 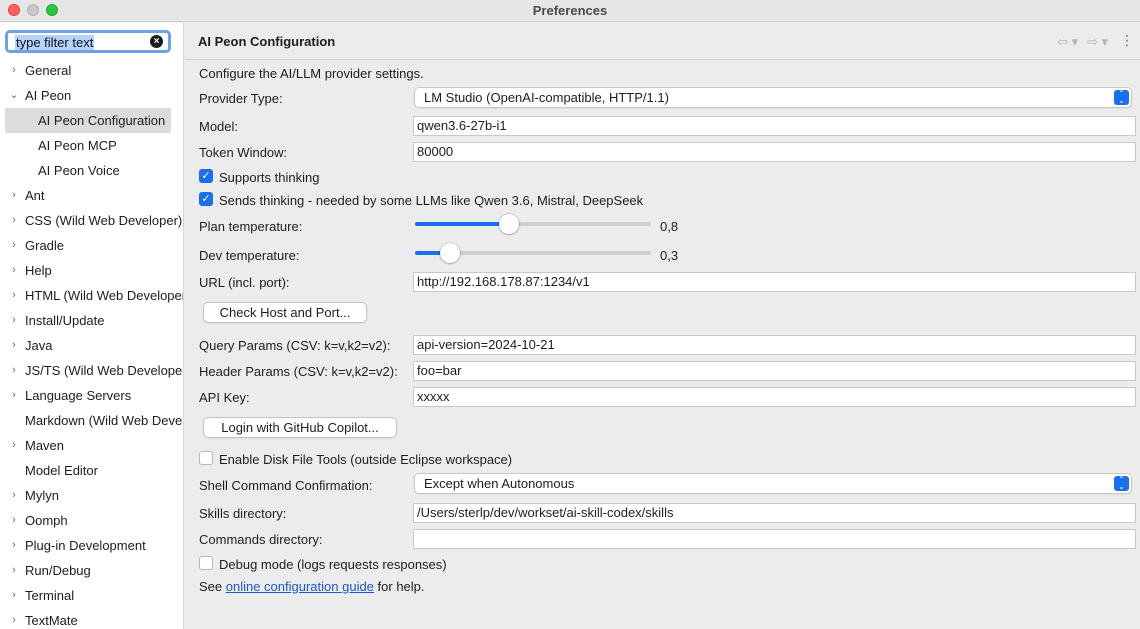 What do you see at coordinates (48, 70) in the screenshot?
I see `sidebar-item-label: General` at bounding box center [48, 70].